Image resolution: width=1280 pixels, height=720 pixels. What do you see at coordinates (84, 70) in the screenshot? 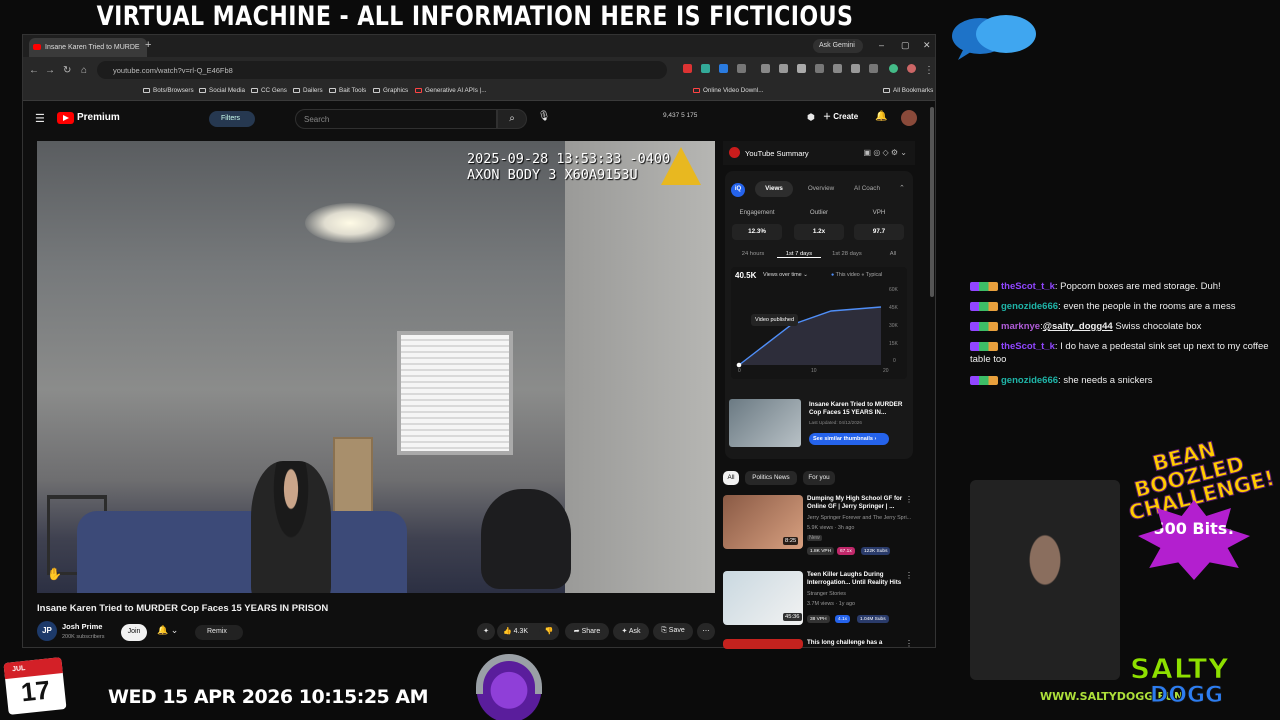
I see `home-icon: ⌂` at bounding box center [84, 70].